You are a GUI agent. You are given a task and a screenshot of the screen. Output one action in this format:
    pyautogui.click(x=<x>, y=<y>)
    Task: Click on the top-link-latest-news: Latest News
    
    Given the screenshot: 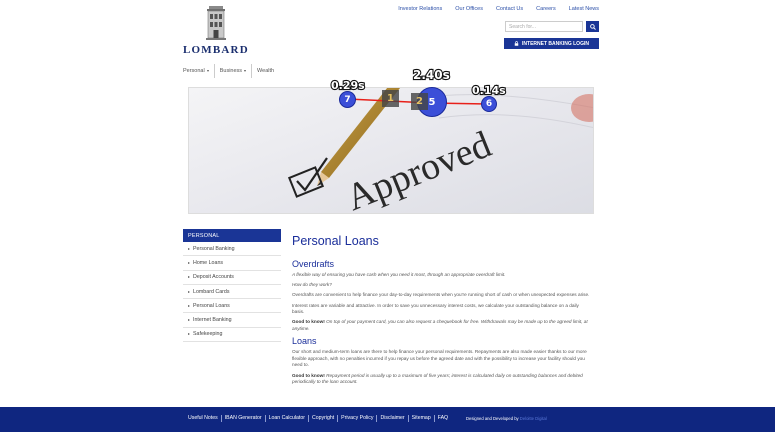 What is the action you would take?
    pyautogui.click(x=584, y=9)
    